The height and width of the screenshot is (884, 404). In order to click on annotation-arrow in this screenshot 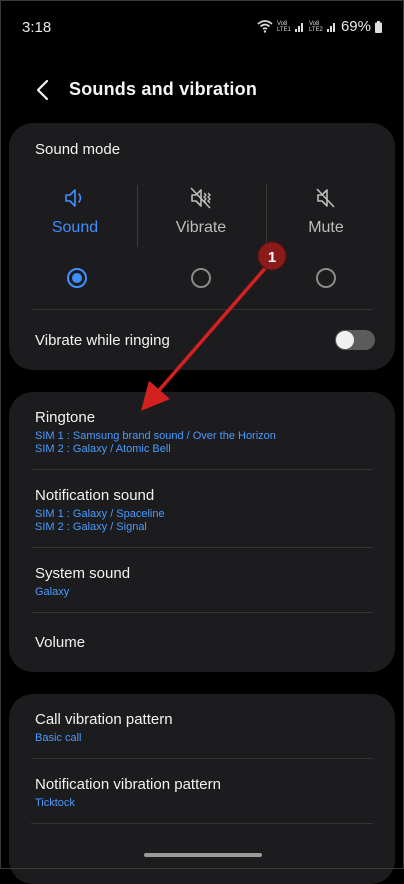, I will do `click(205, 337)`.